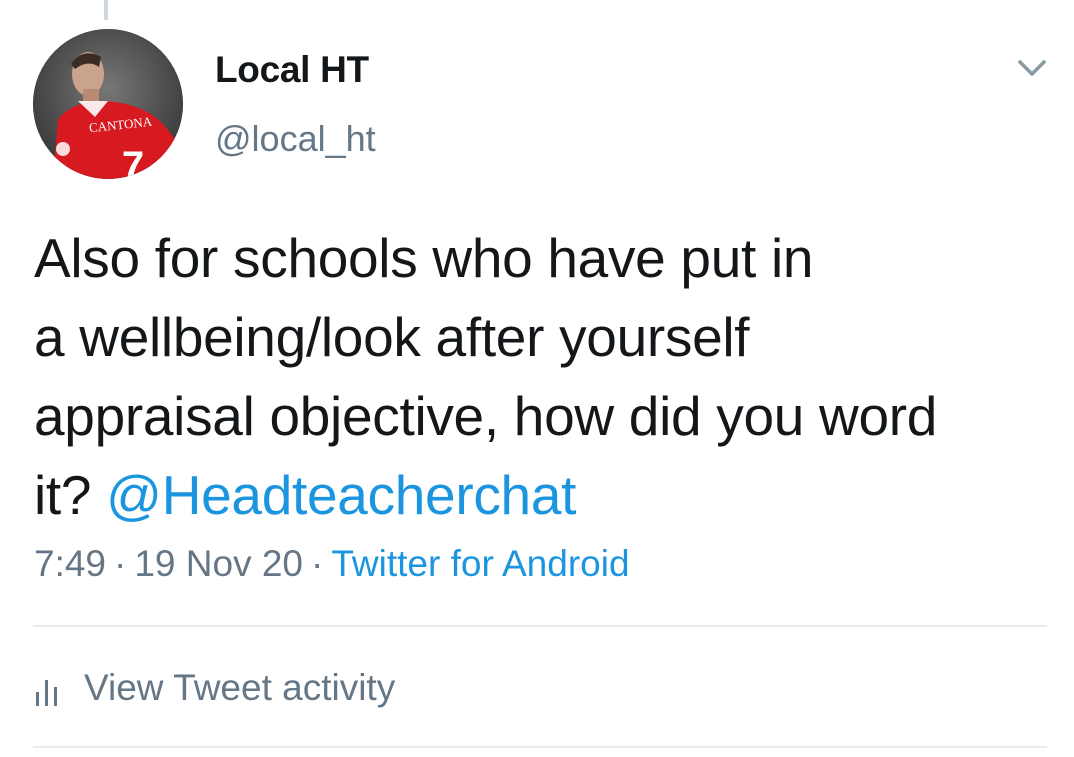 This screenshot has height=757, width=1074. Describe the element at coordinates (480, 563) in the screenshot. I see `tweet-source-link: Twitter for Android` at that location.